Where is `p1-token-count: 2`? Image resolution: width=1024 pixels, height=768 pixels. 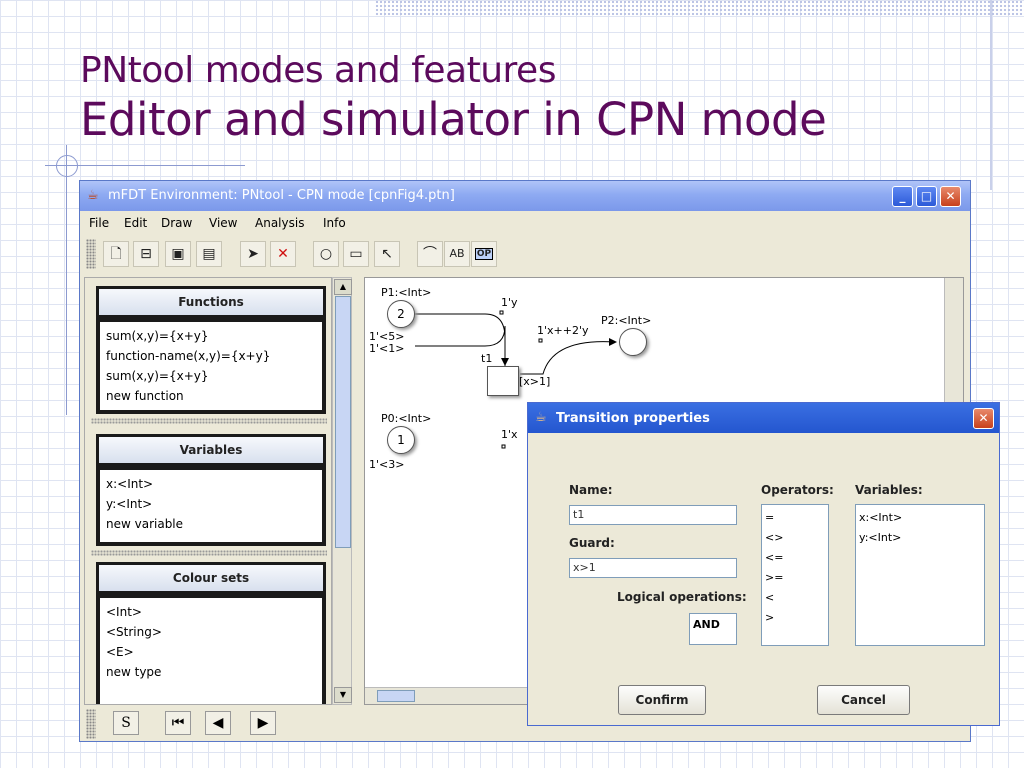
p1-token-count: 2 is located at coordinates (401, 314).